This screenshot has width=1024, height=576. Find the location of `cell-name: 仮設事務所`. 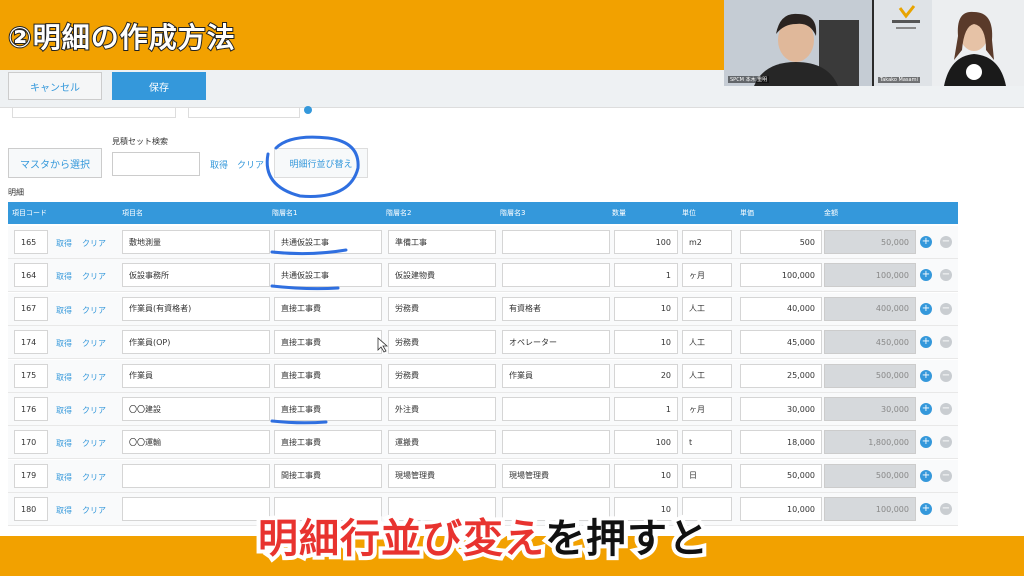

cell-name: 仮設事務所 is located at coordinates (196, 275).